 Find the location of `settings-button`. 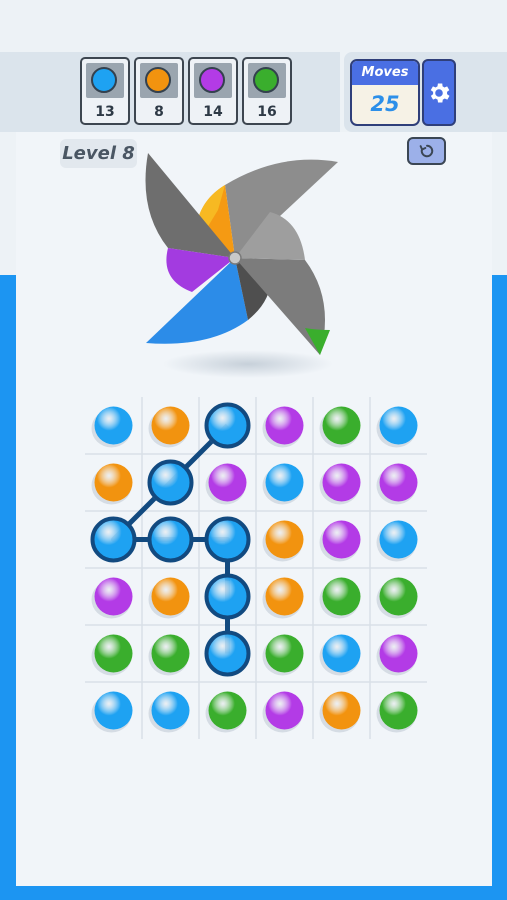

settings-button is located at coordinates (439, 92).